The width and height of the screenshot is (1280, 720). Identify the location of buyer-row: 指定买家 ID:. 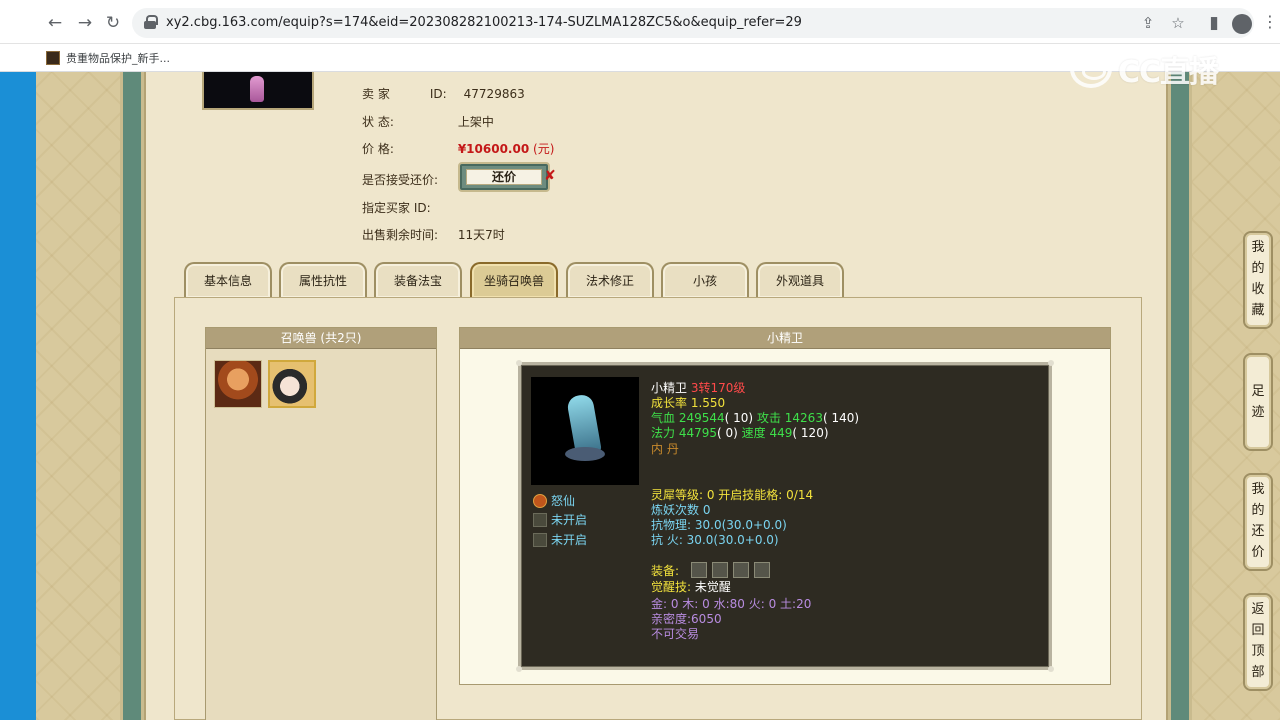
(408, 207).